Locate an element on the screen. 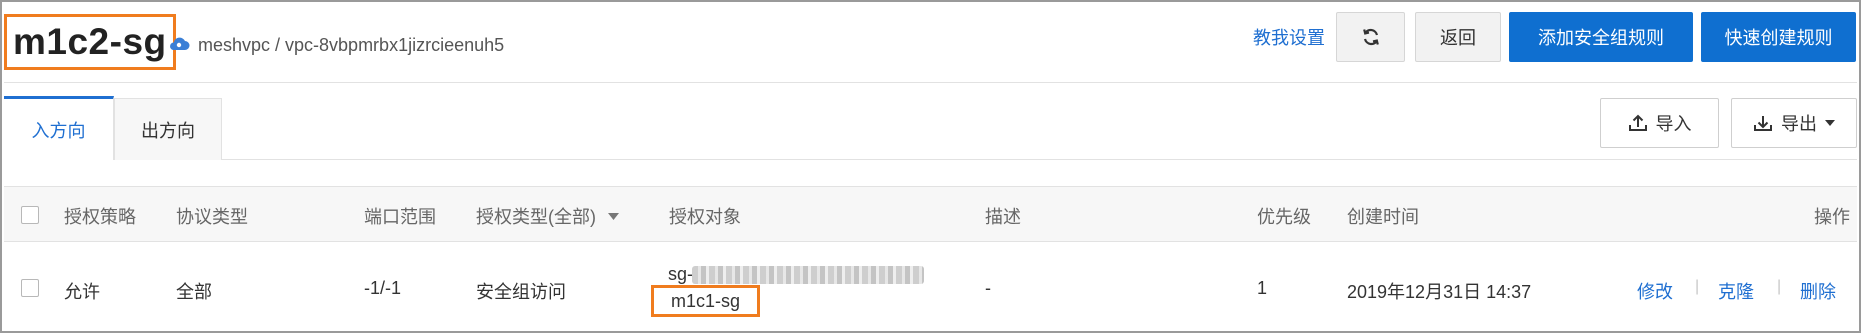  tab-divider is located at coordinates (1039, 159).